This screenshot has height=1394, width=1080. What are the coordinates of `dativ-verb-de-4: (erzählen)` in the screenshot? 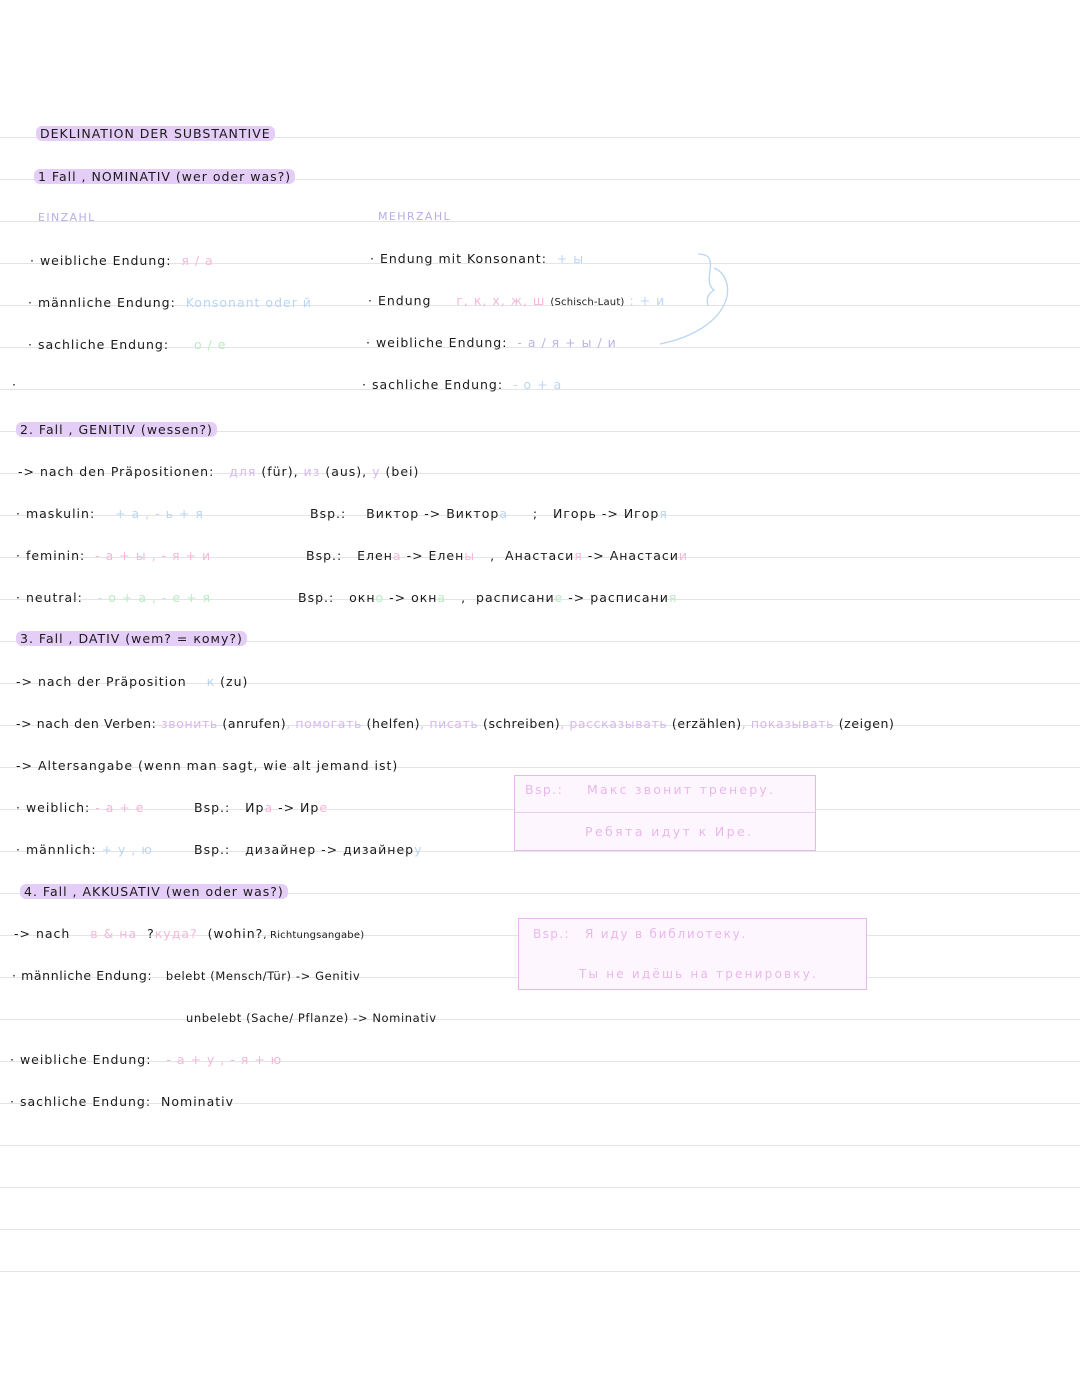 It's located at (706, 723).